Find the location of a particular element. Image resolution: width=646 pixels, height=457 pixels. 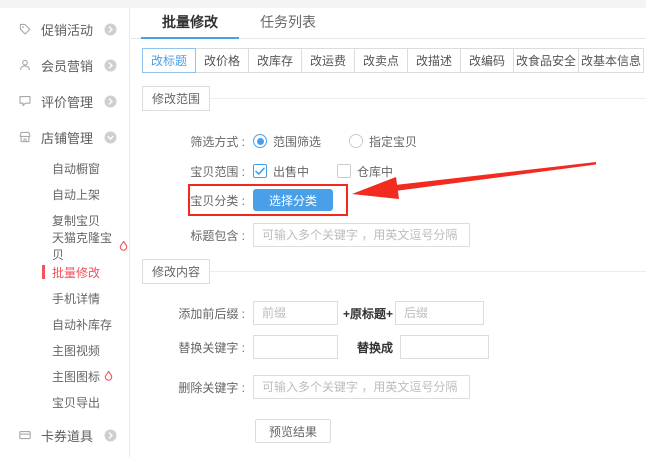

checkbox-on-sale is located at coordinates (260, 171).